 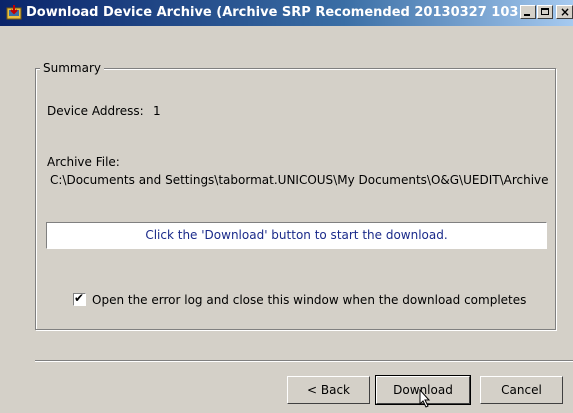 I want to click on back-button: < Back, so click(x=328, y=390).